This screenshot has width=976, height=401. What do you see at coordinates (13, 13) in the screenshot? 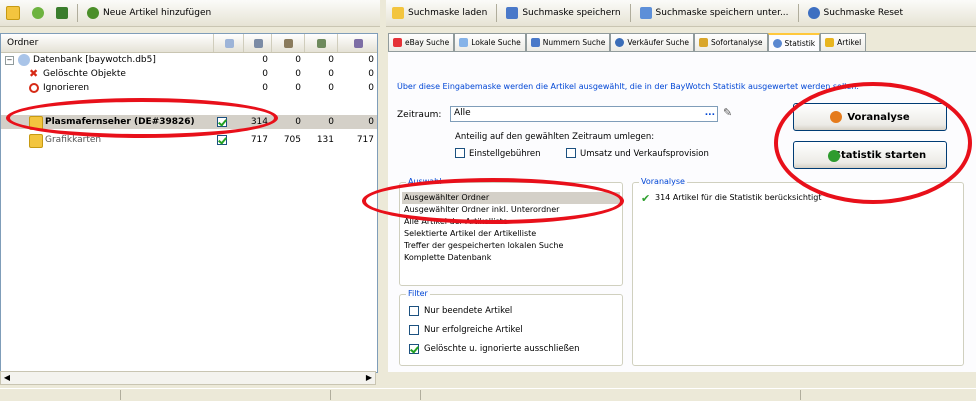
I see `folder-add-button` at bounding box center [13, 13].